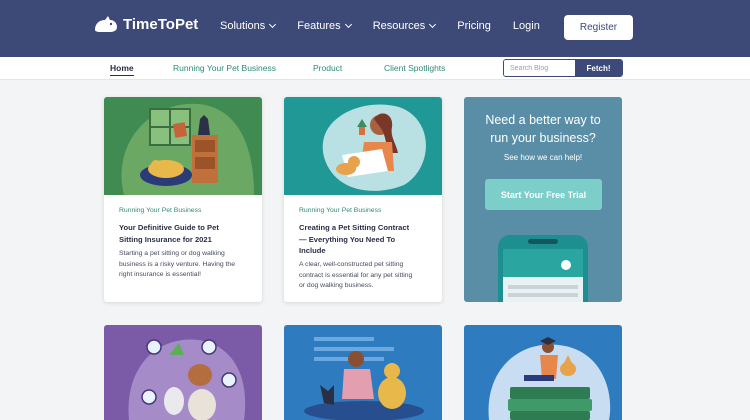 This screenshot has width=750, height=420. What do you see at coordinates (543, 157) in the screenshot?
I see `promo-subheading: See how we can help!` at bounding box center [543, 157].